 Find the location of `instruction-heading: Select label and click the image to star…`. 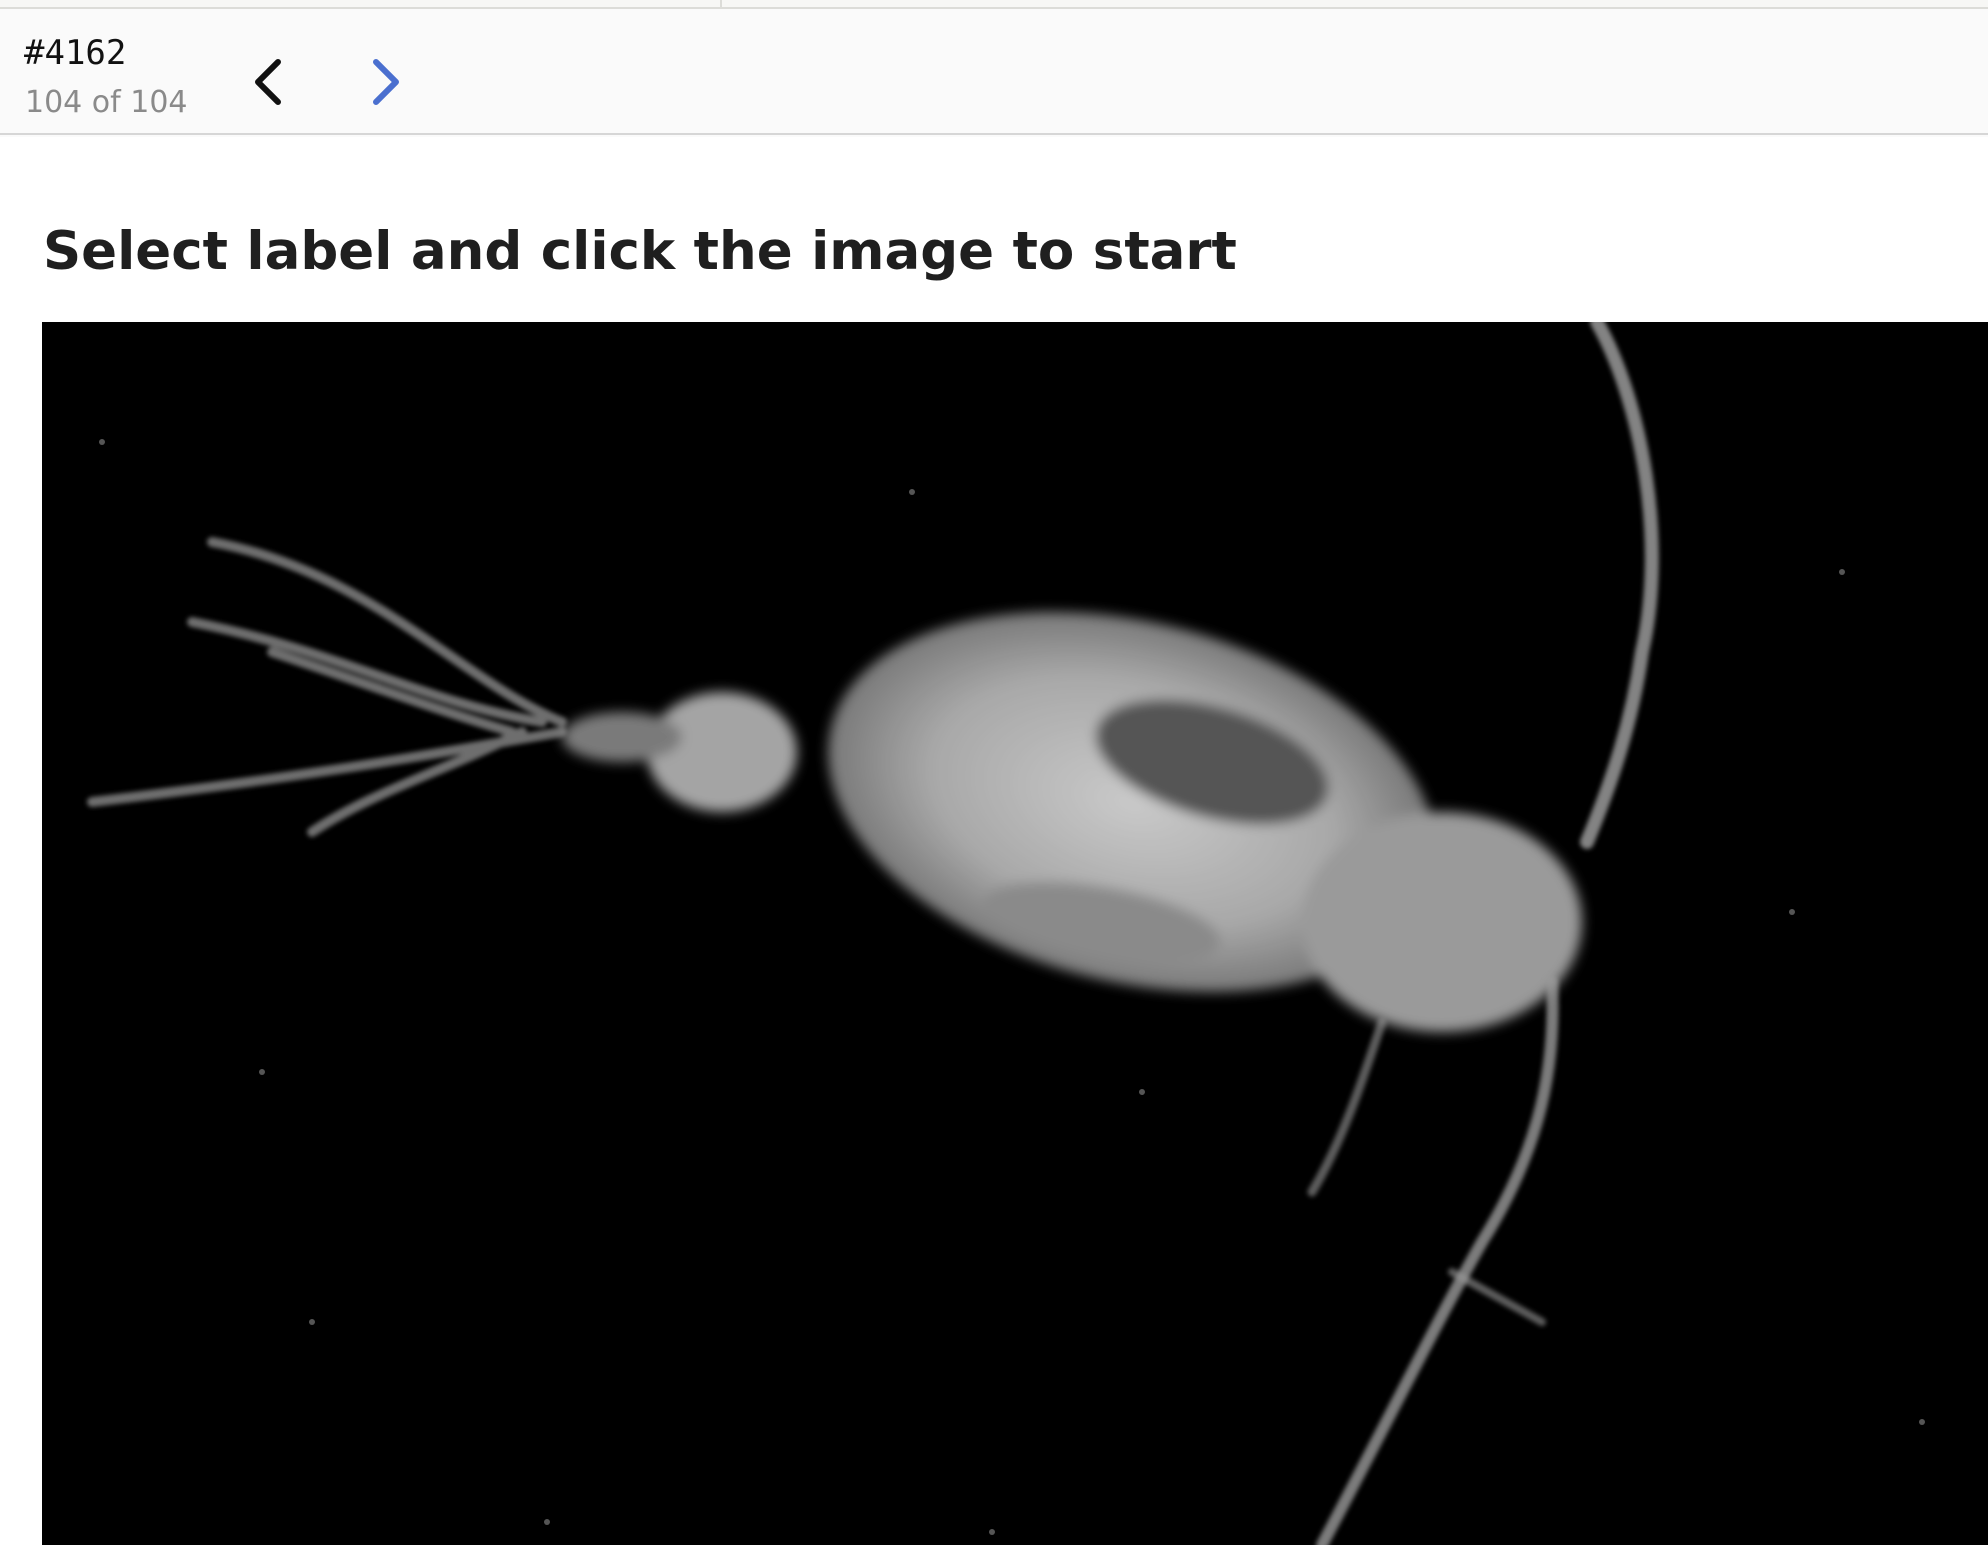

instruction-heading: Select label and click the image to star… is located at coordinates (640, 251).